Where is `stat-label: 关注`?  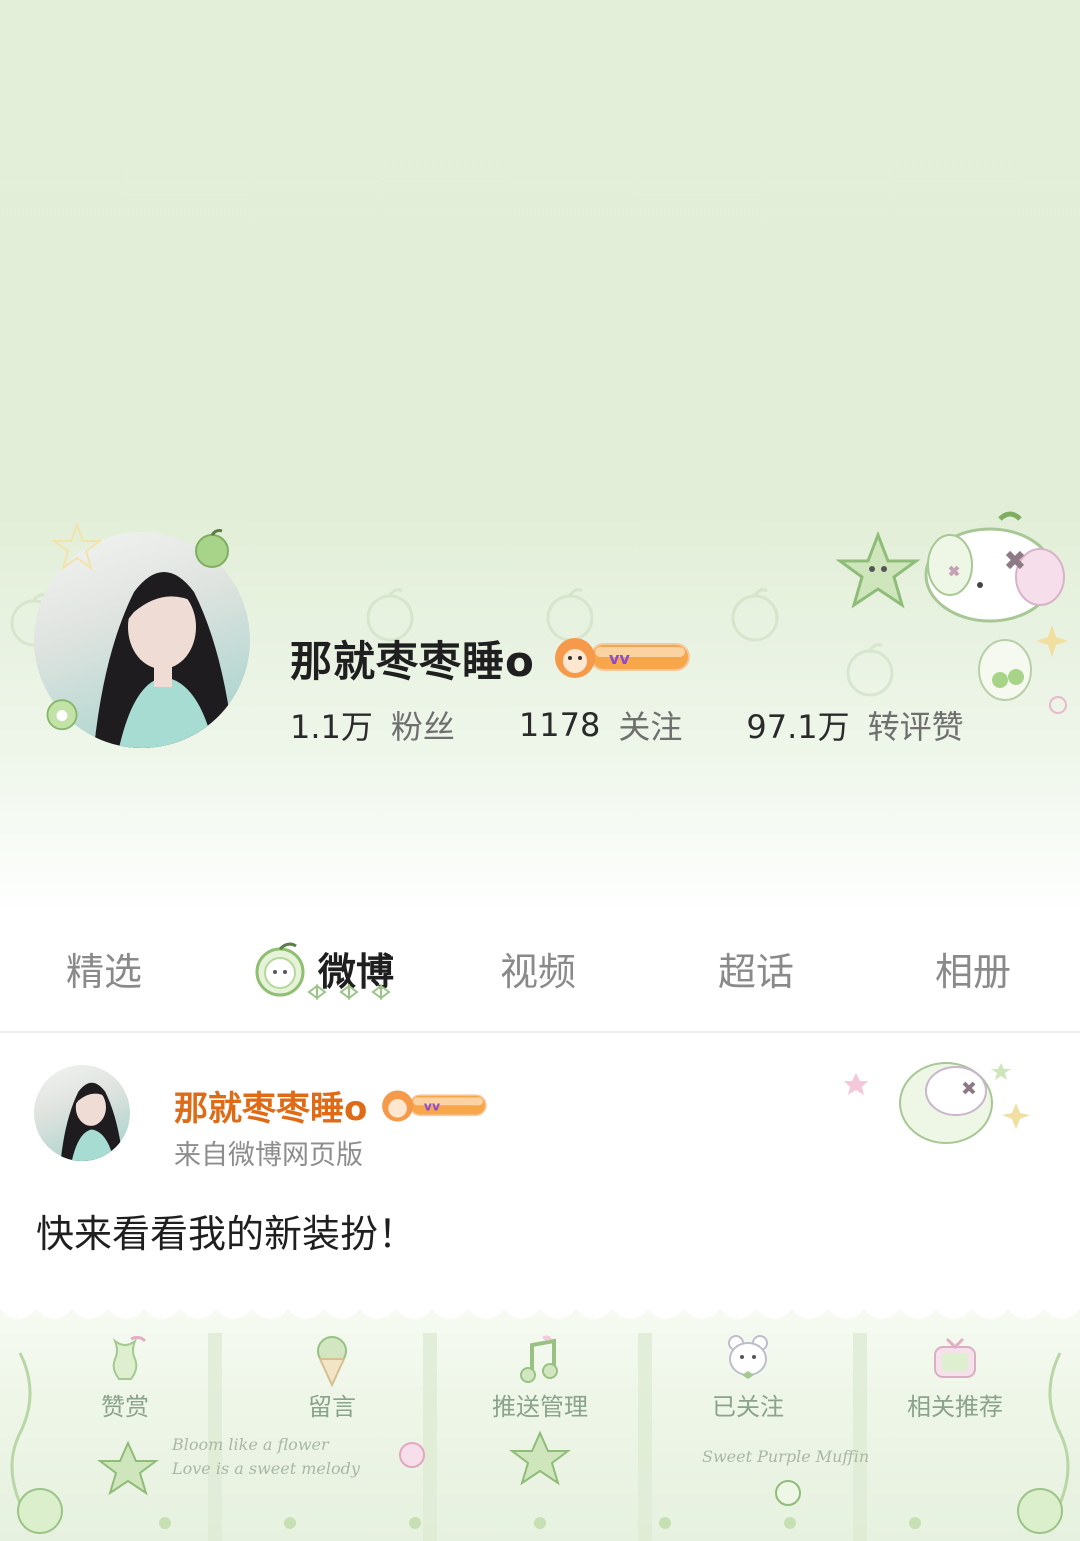
stat-label: 关注 is located at coordinates (650, 727).